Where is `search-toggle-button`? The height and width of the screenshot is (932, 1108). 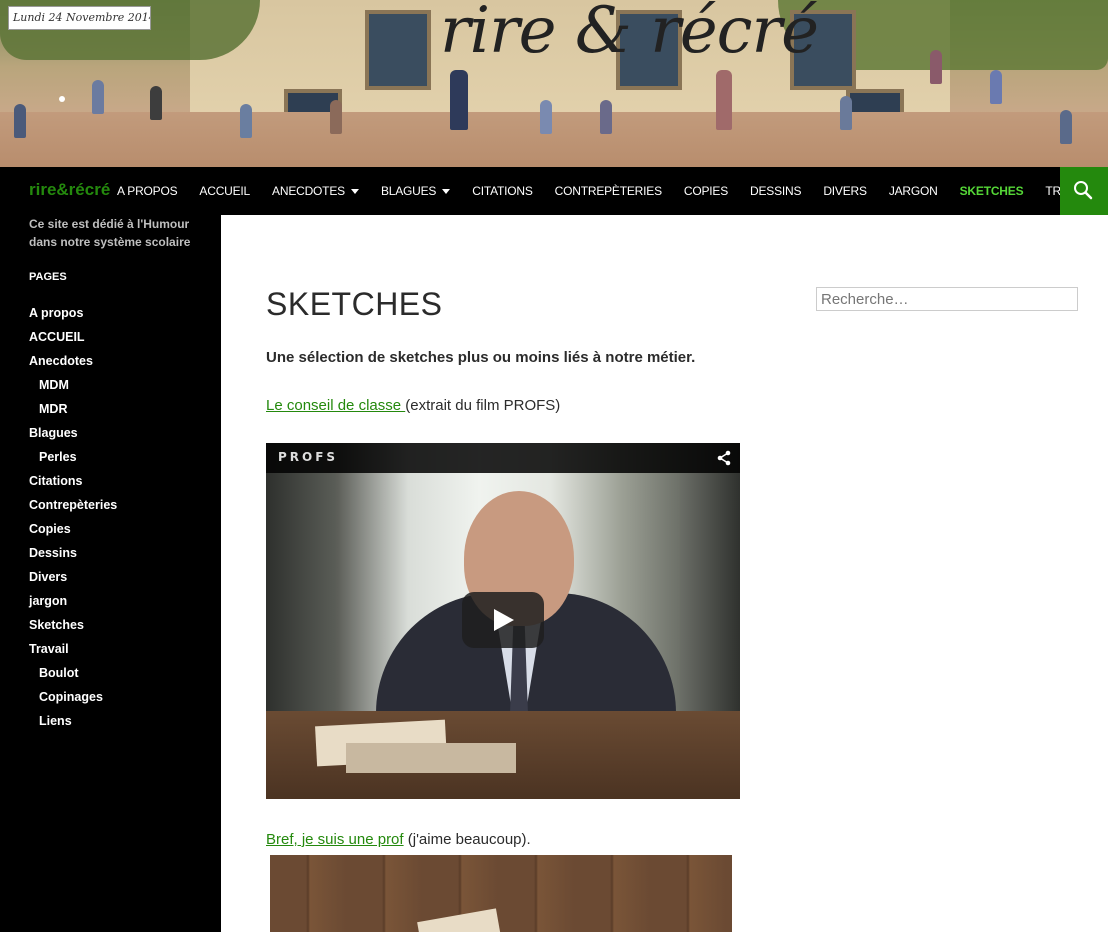 search-toggle-button is located at coordinates (1084, 191).